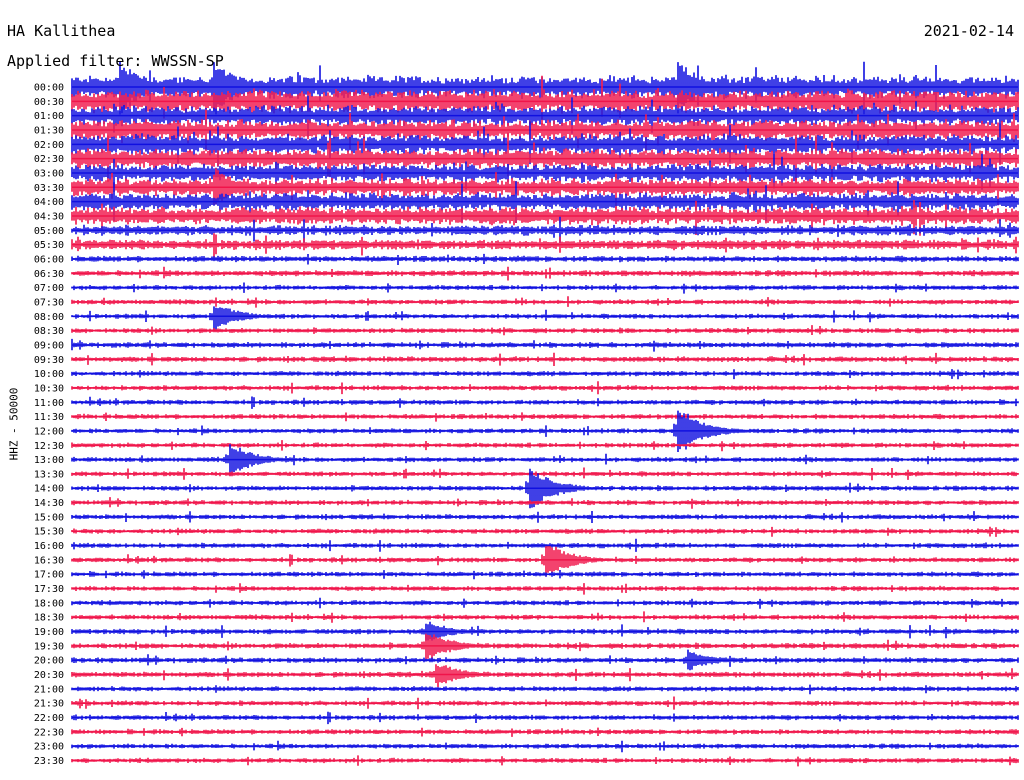  What do you see at coordinates (49, 331) in the screenshot?
I see `time-label: 08:30` at bounding box center [49, 331].